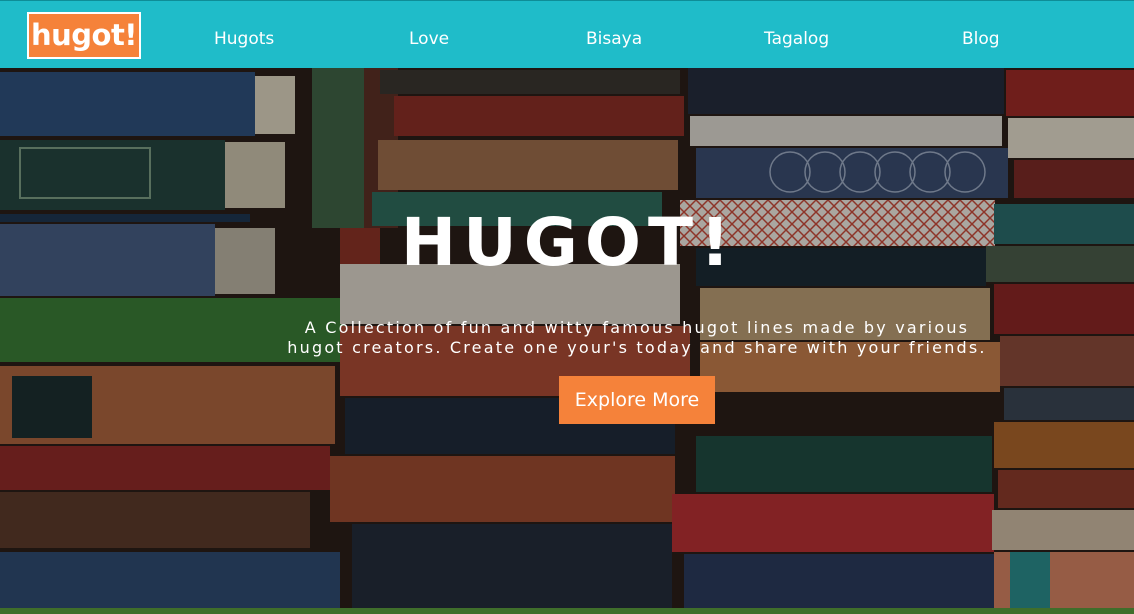  Describe the element at coordinates (981, 39) in the screenshot. I see `nav-link-blog: Blog` at that location.